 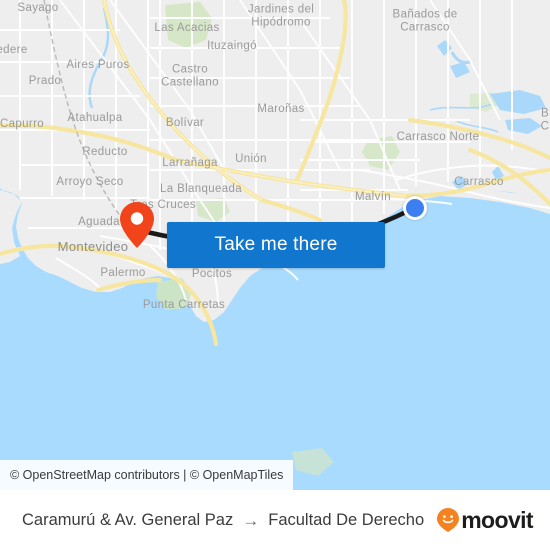 What do you see at coordinates (415, 208) in the screenshot?
I see `destination-dot` at bounding box center [415, 208].